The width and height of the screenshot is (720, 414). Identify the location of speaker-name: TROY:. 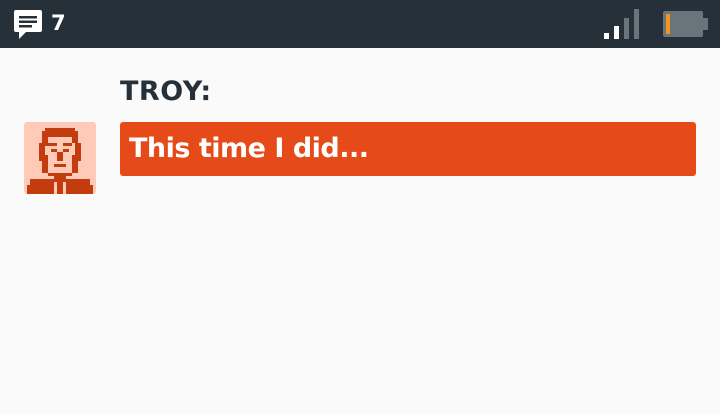
(166, 91).